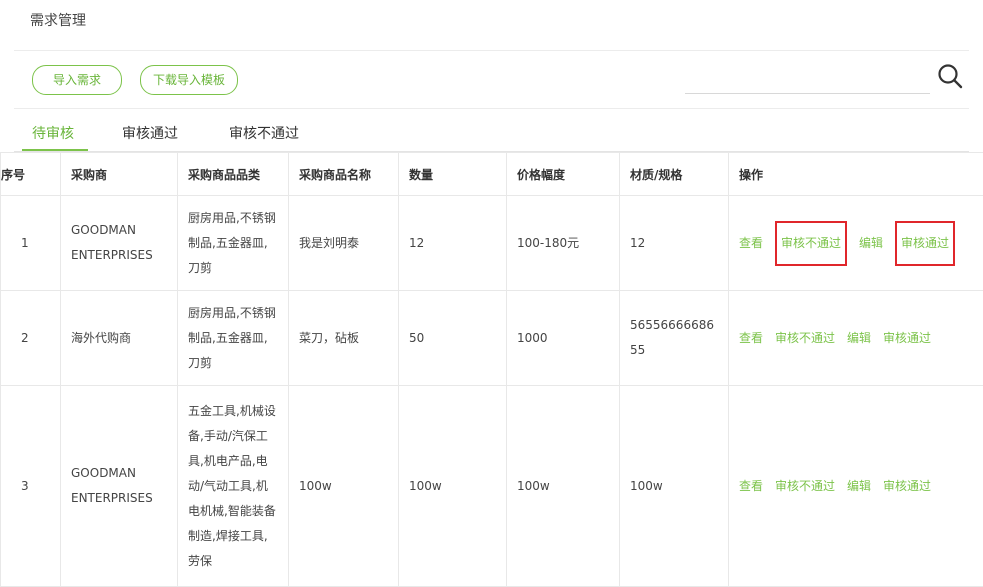  Describe the element at coordinates (563, 338) in the screenshot. I see `row-price-range: 1000` at that location.